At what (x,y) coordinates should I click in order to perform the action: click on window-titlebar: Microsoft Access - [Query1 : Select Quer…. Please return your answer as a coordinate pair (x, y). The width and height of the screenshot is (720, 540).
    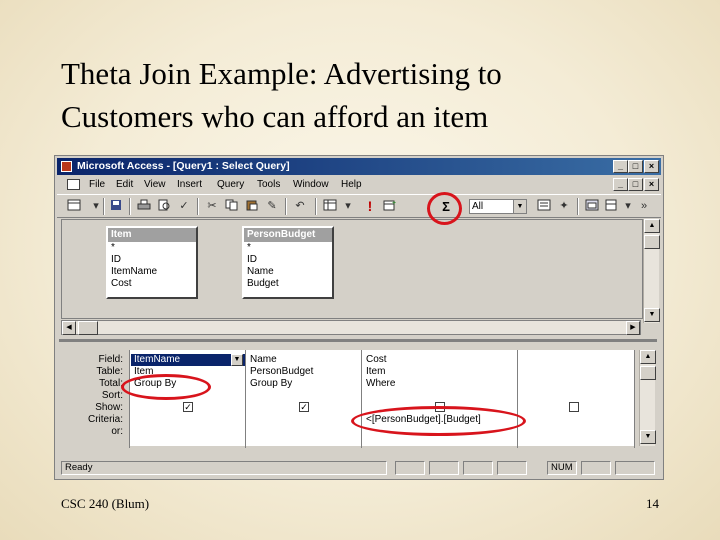
    Looking at the image, I should click on (359, 166).